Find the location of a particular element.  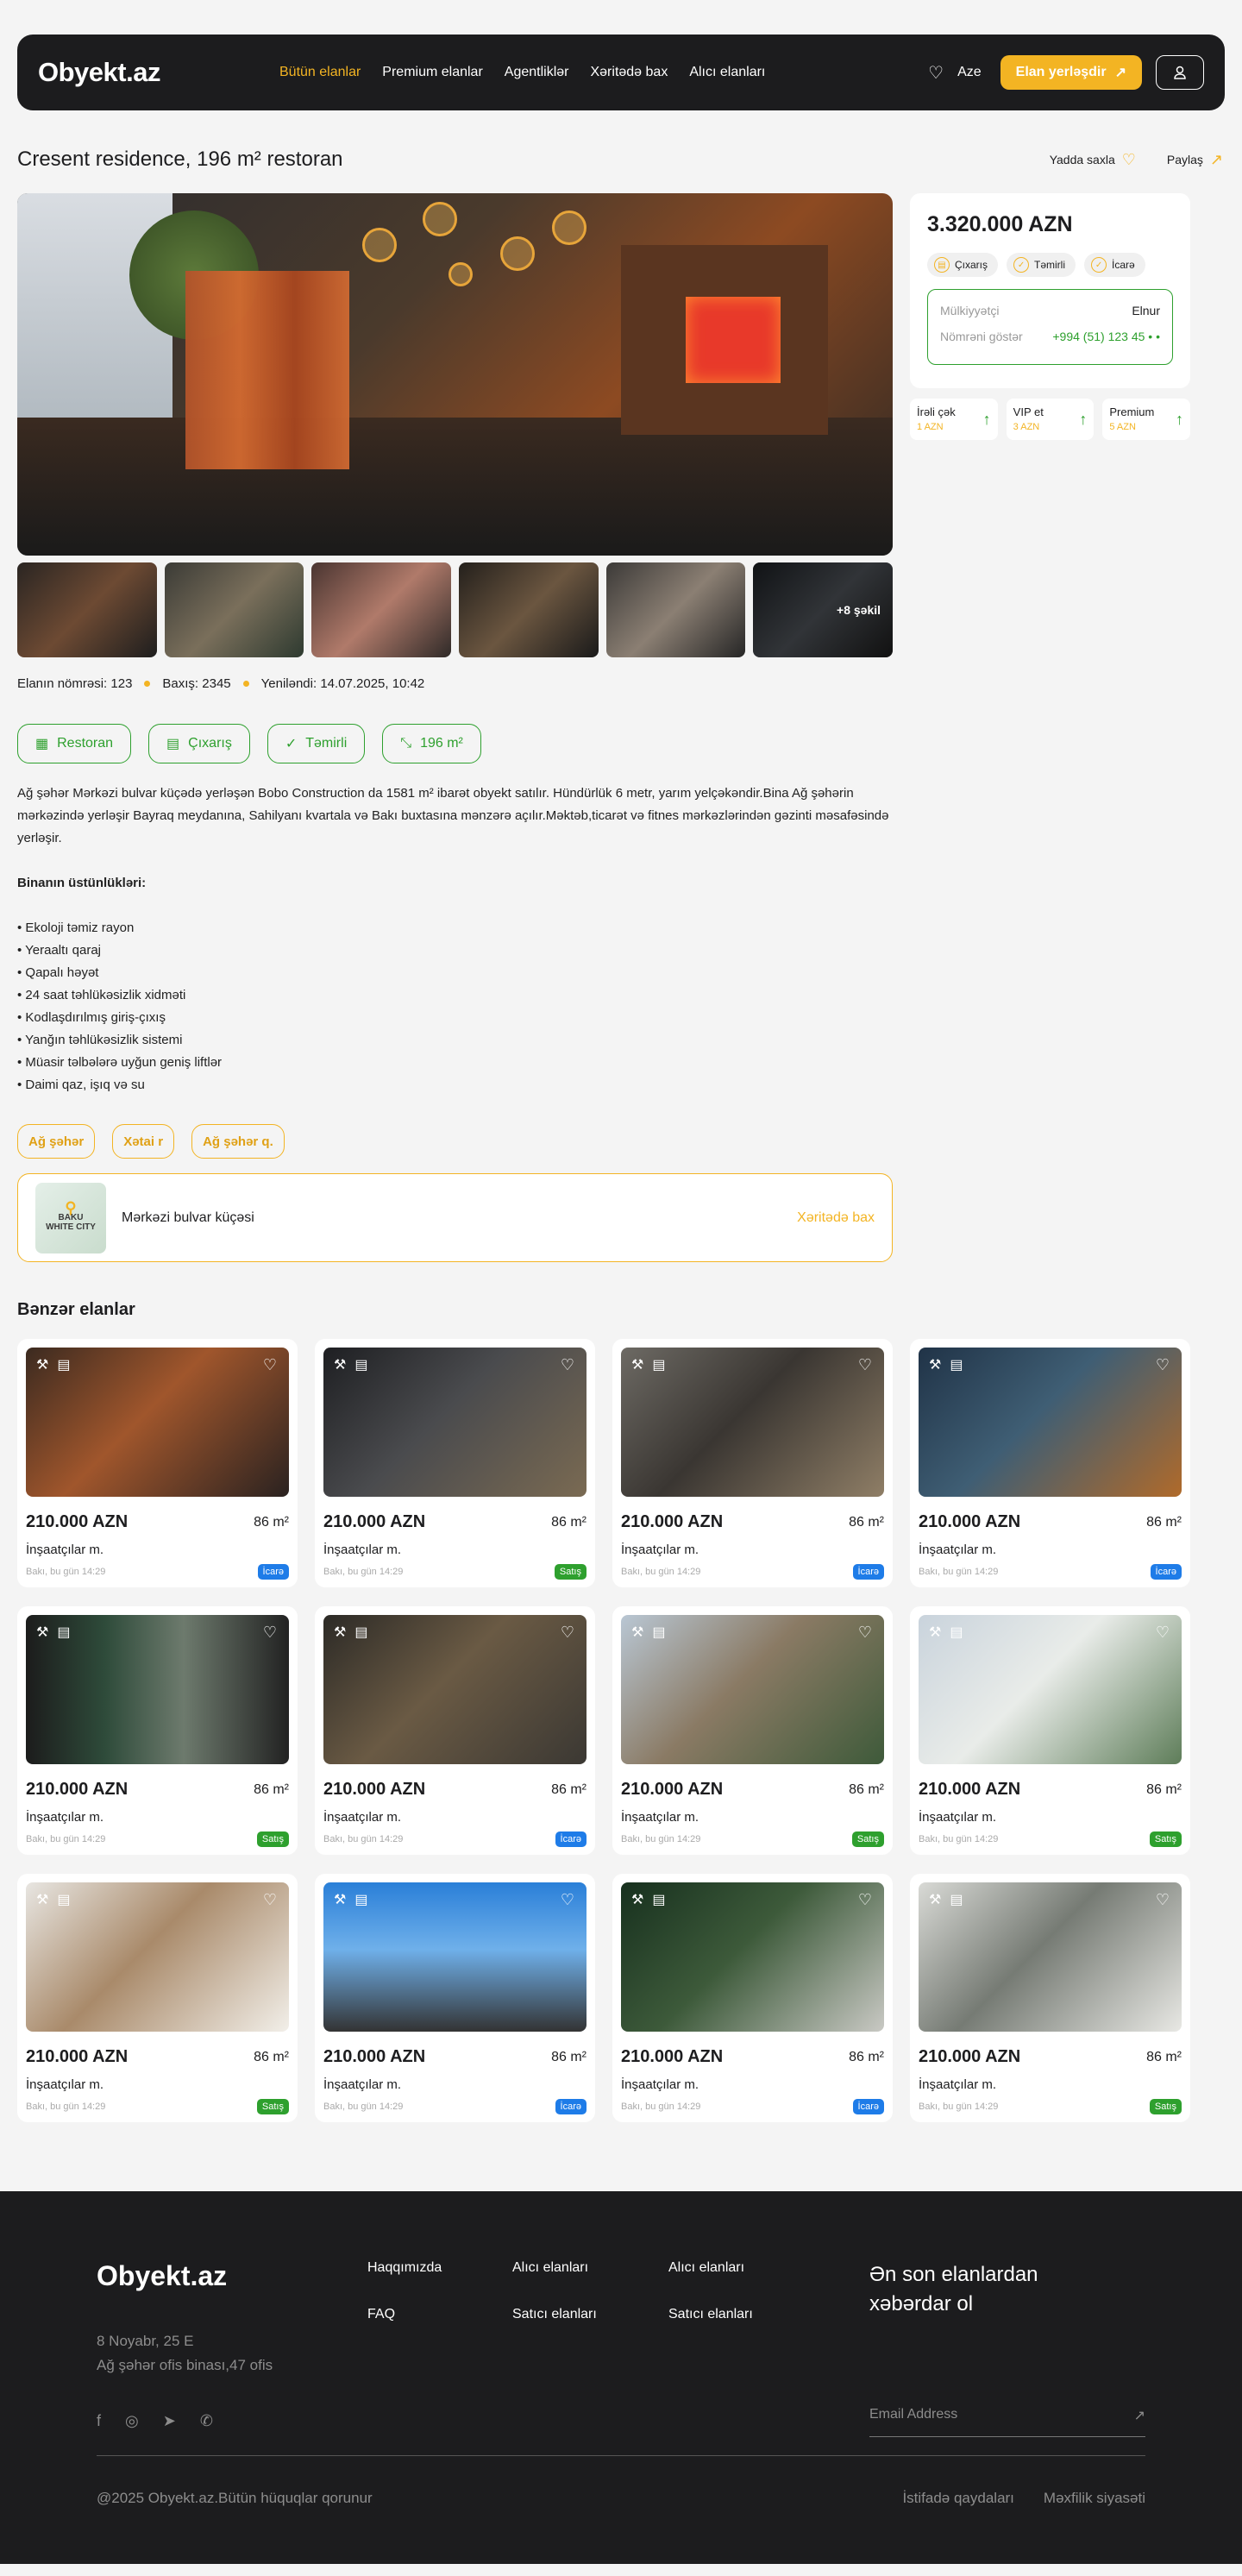

footer-link: FAQ is located at coordinates (404, 2314).